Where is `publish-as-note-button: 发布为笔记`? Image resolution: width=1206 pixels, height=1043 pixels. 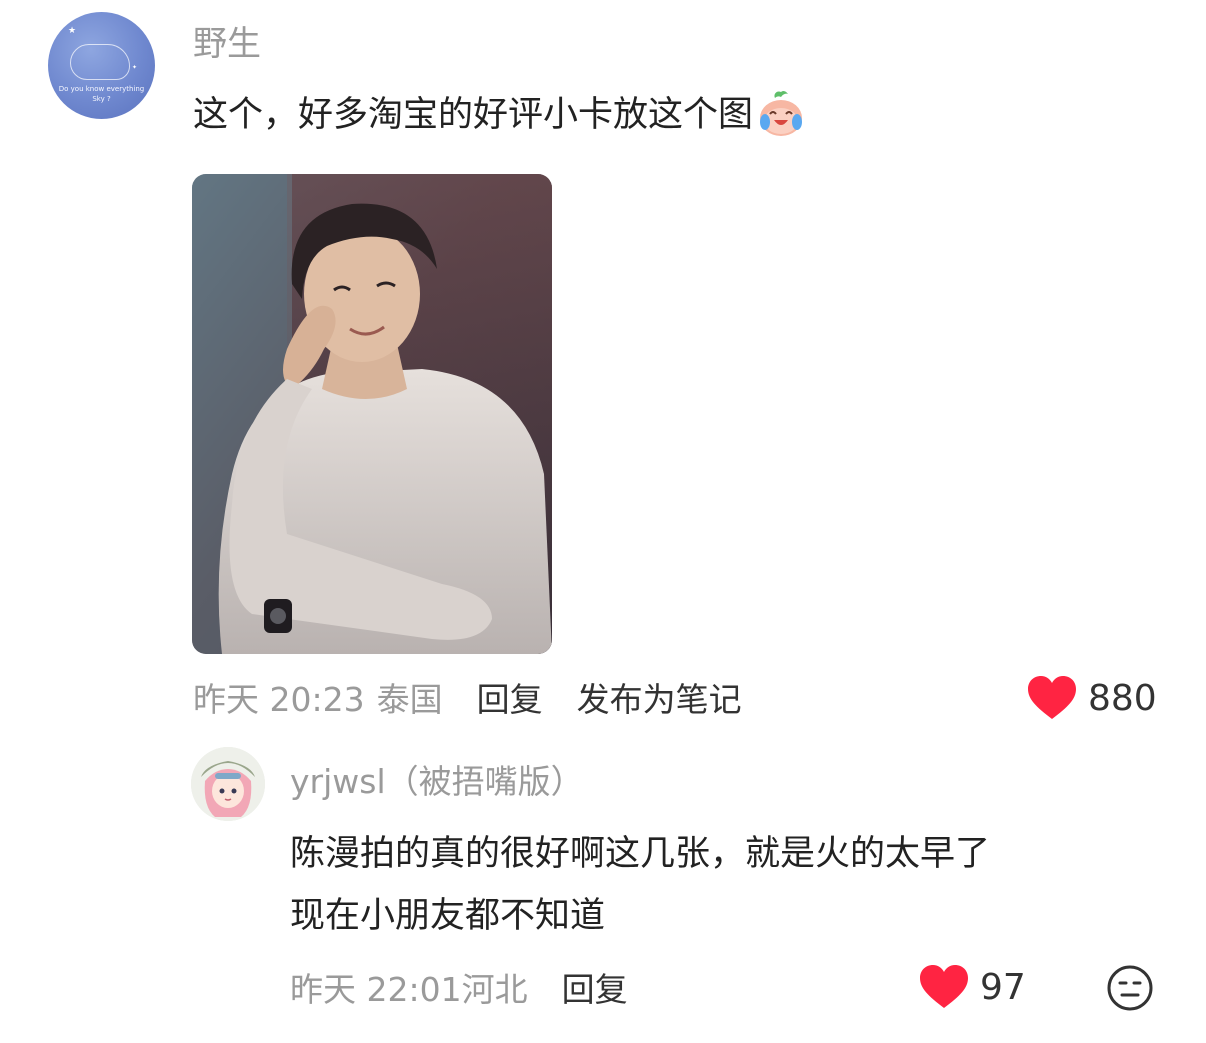 publish-as-note-button: 发布为笔记 is located at coordinates (659, 697).